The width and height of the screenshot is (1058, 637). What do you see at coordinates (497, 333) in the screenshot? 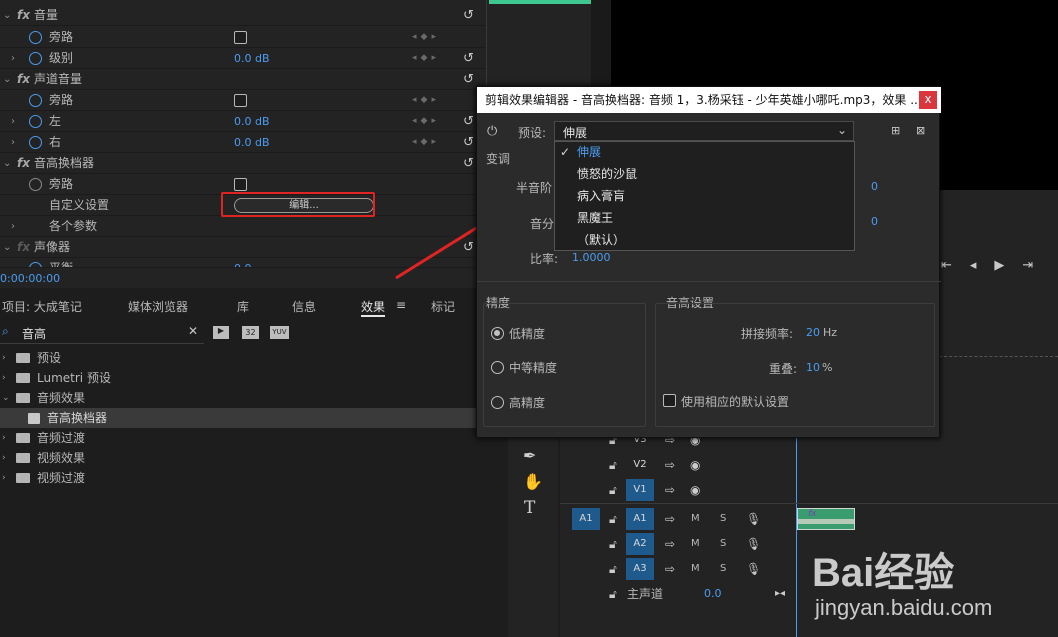
I see `radio-low-precision` at bounding box center [497, 333].